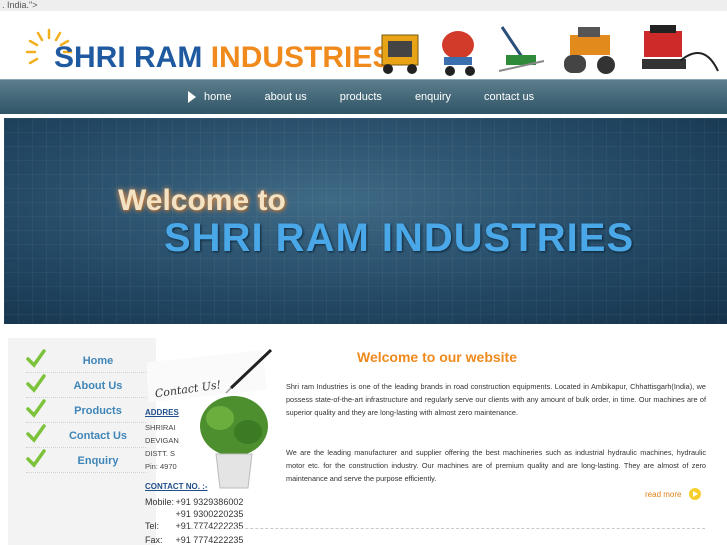 The height and width of the screenshot is (545, 727). Describe the element at coordinates (521, 49) in the screenshot. I see `mower-machine-image` at that location.